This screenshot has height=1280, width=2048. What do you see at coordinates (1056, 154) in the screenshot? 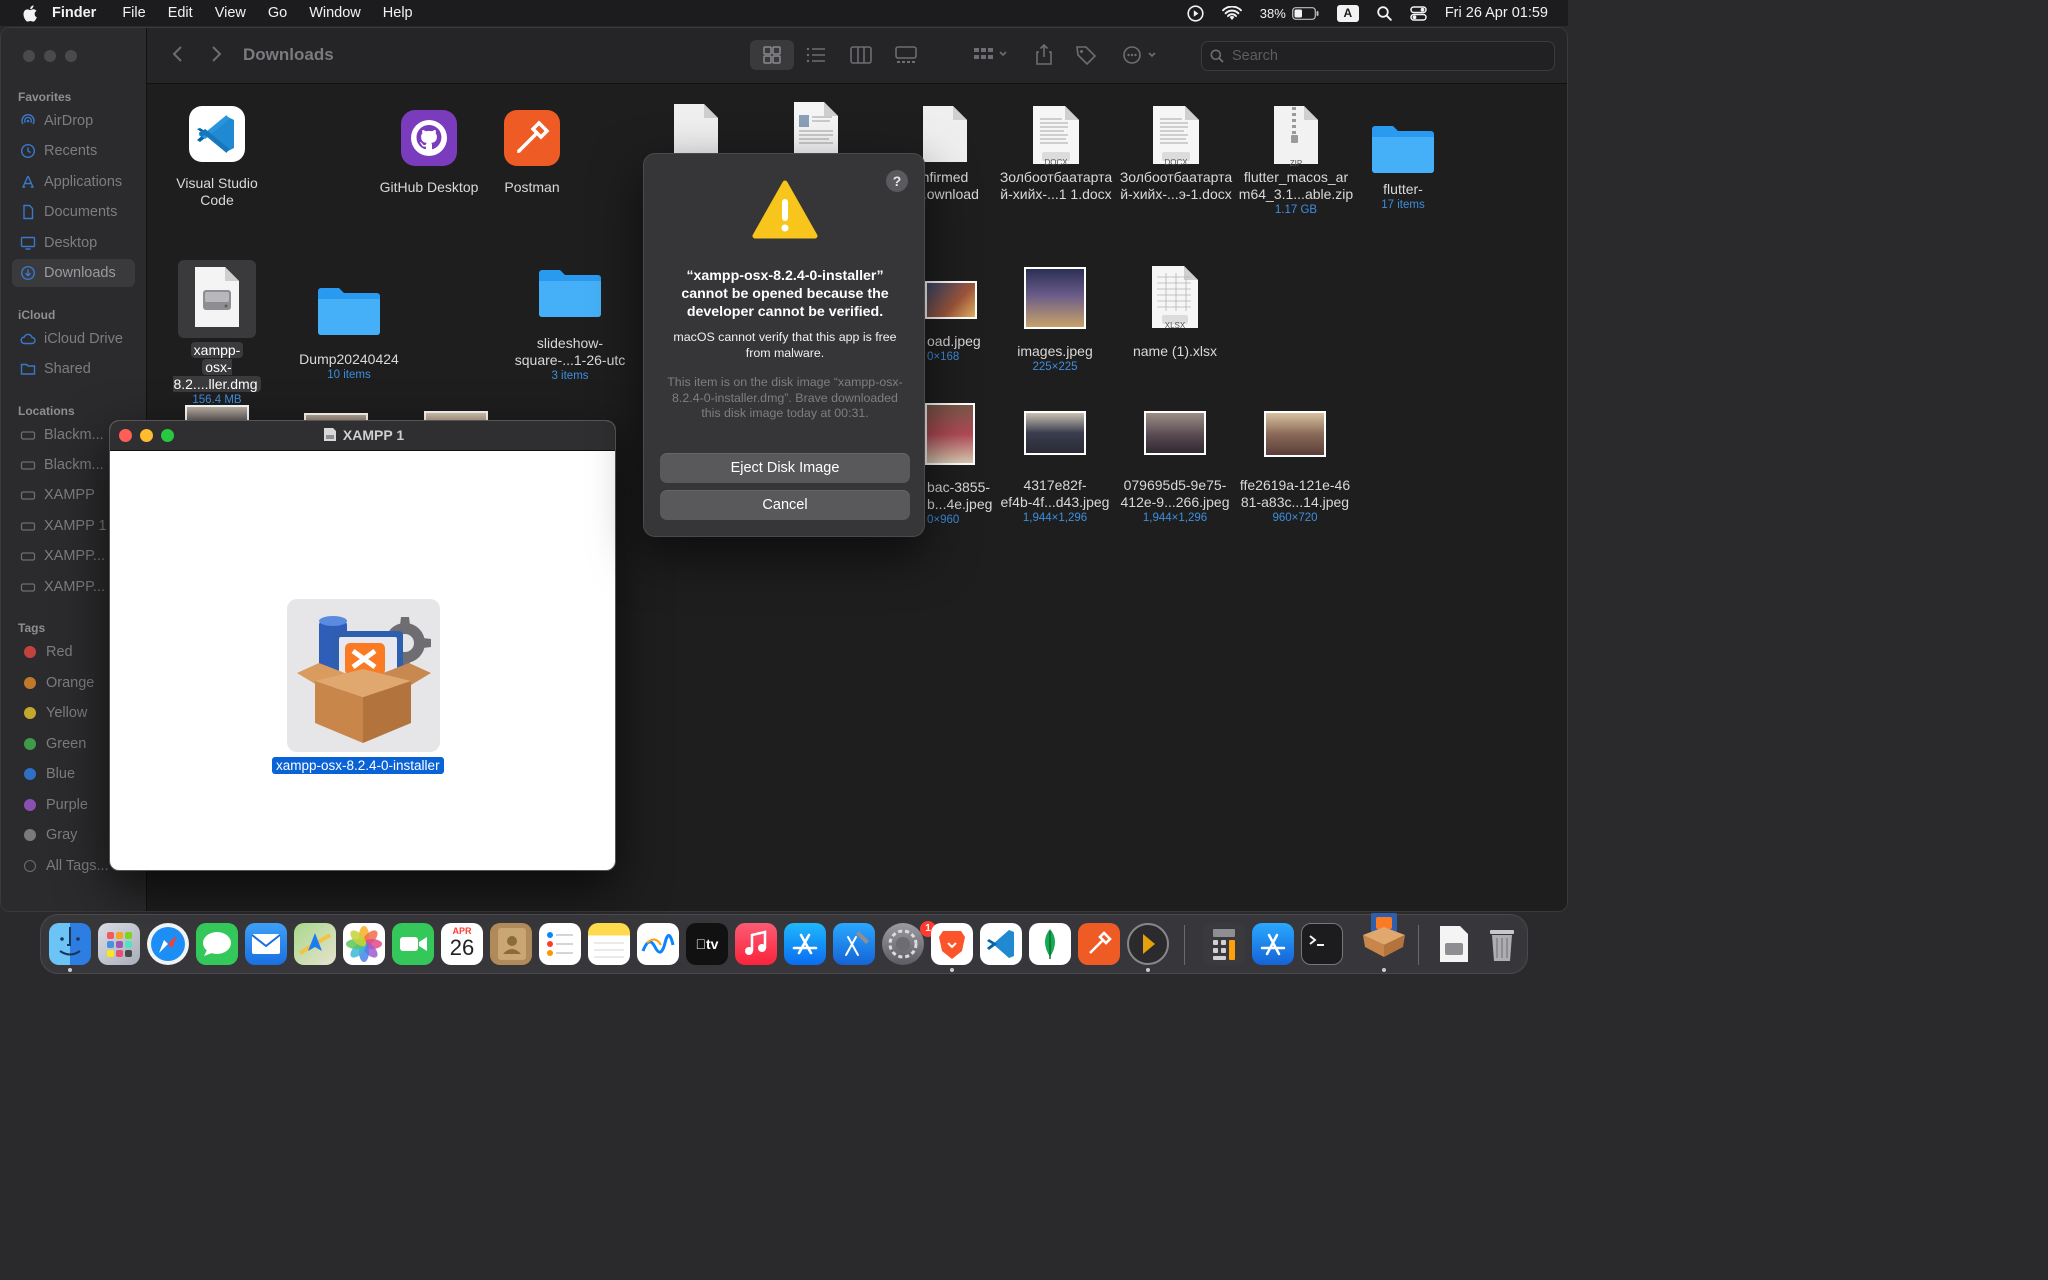
I see `file-docx-1: DOCX Золбоотбаатарта й-хийх-...1 1.docx` at bounding box center [1056, 154].